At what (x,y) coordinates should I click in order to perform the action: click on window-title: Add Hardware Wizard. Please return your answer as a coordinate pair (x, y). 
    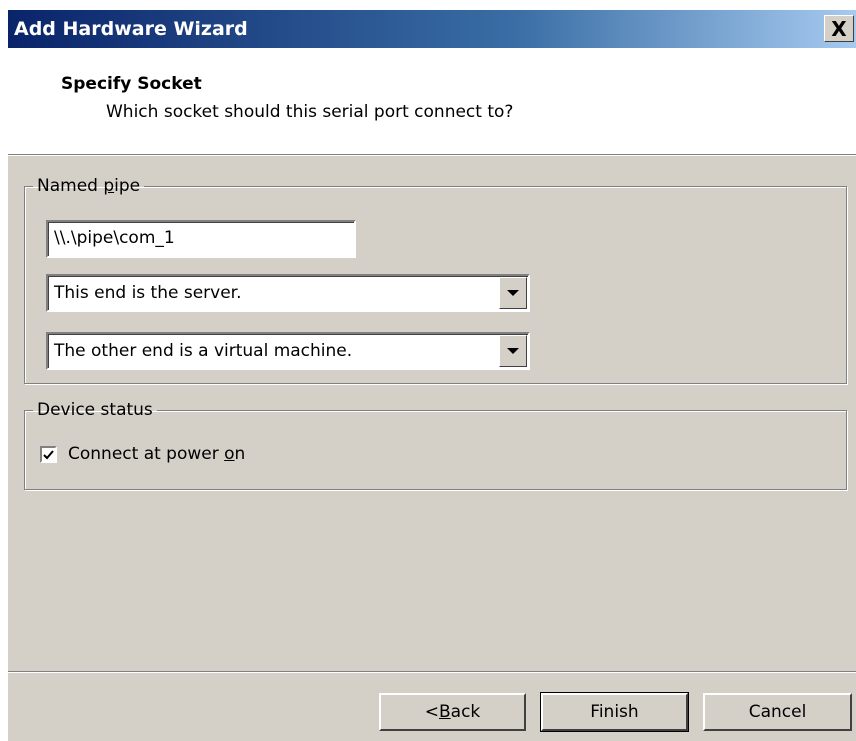
    Looking at the image, I should click on (131, 29).